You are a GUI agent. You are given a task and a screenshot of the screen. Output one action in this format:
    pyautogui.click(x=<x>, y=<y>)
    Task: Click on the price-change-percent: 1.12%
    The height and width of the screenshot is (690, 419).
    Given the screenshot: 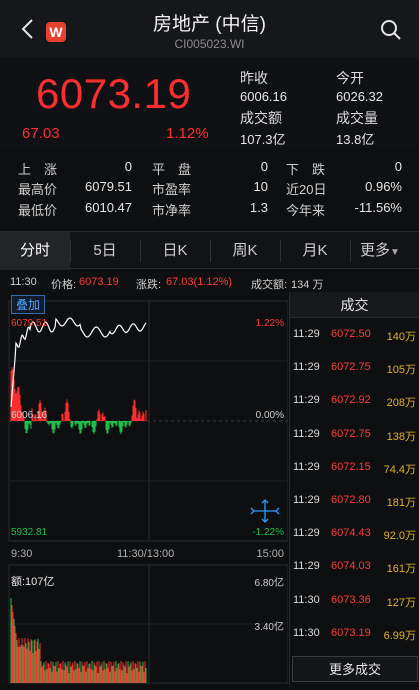 What is the action you would take?
    pyautogui.click(x=187, y=133)
    